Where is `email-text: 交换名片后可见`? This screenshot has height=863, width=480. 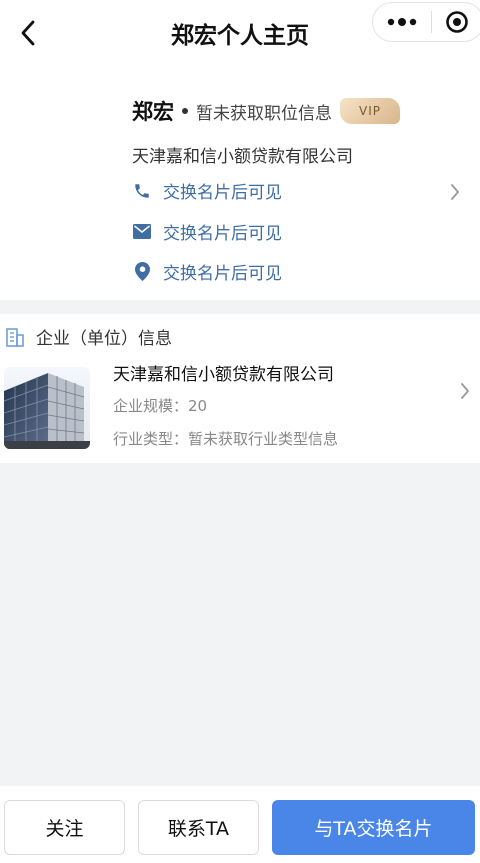
email-text: 交换名片后可见 is located at coordinates (222, 234).